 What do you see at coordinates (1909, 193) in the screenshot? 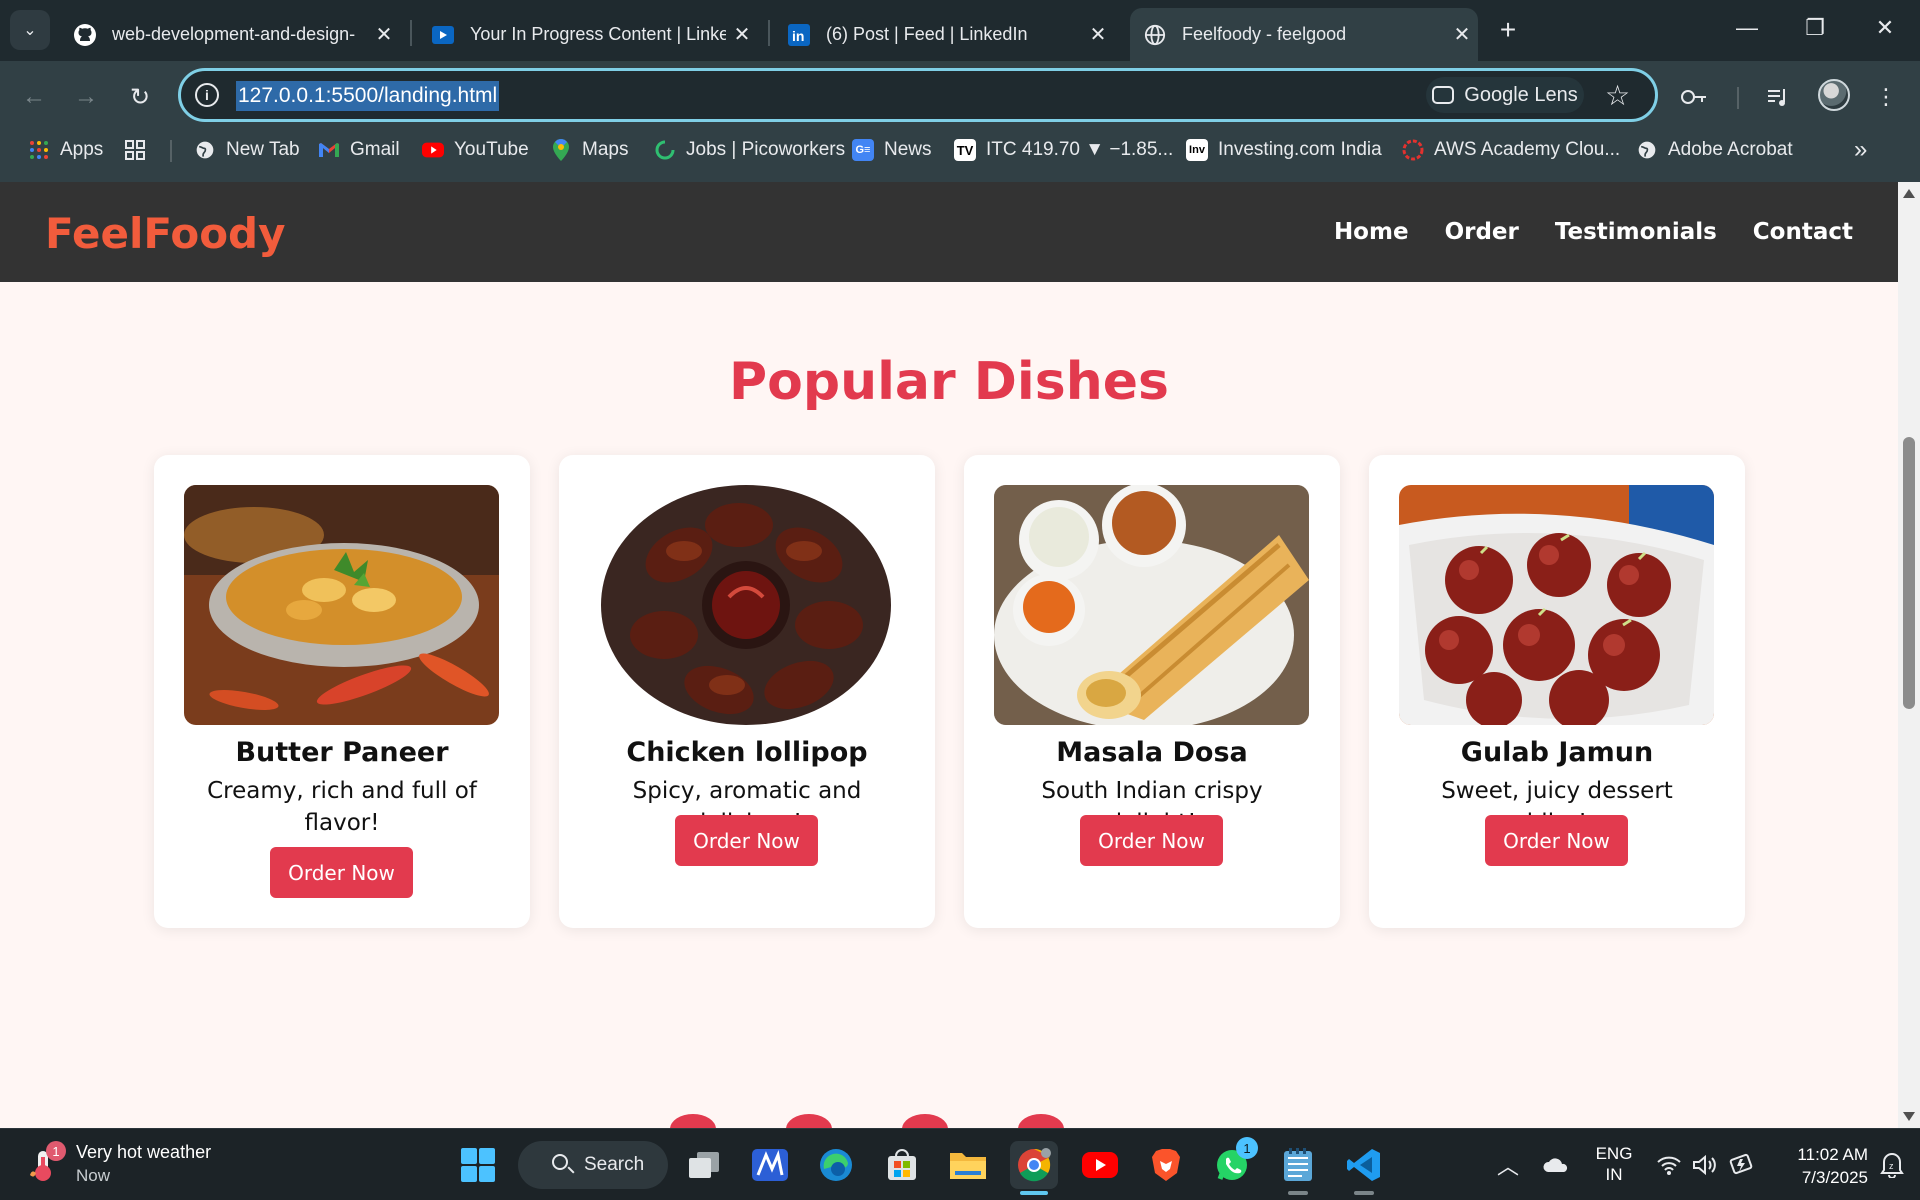
I see `scroll-up-icon` at bounding box center [1909, 193].